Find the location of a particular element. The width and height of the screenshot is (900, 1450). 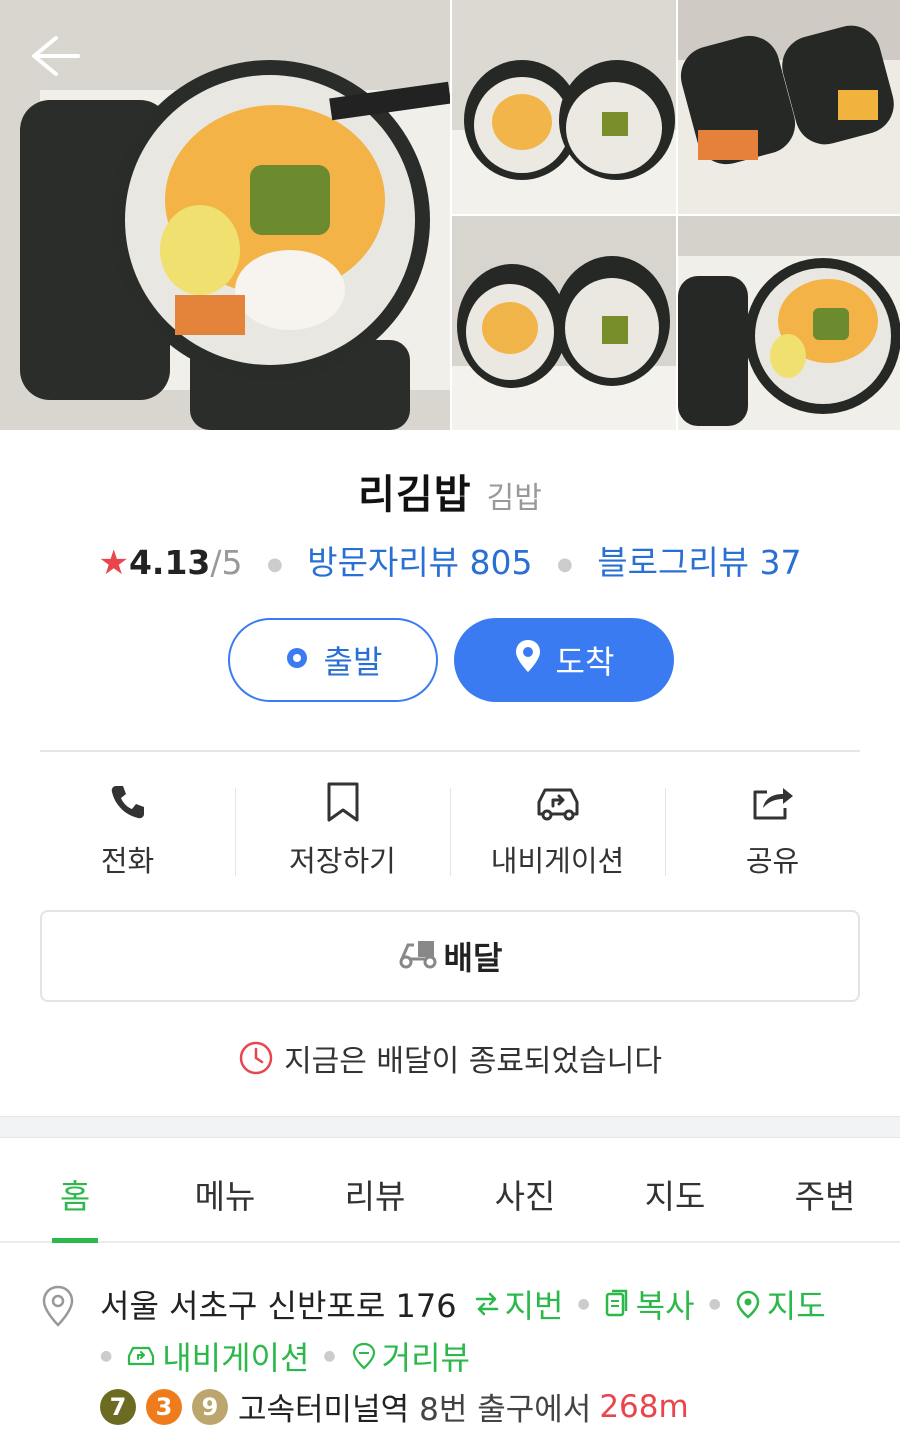

rating-max: /5 is located at coordinates (226, 562).